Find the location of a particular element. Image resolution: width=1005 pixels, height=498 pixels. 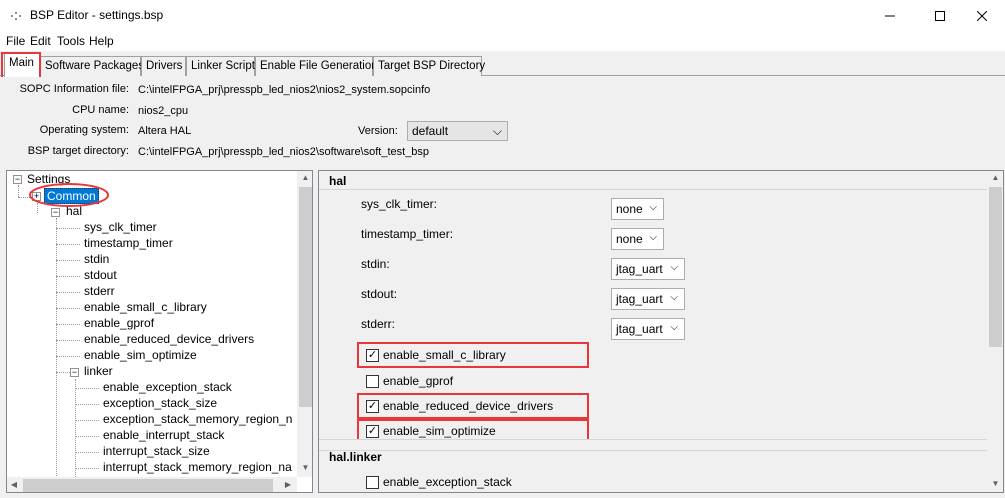

menu-help: Help is located at coordinates (101, 41).